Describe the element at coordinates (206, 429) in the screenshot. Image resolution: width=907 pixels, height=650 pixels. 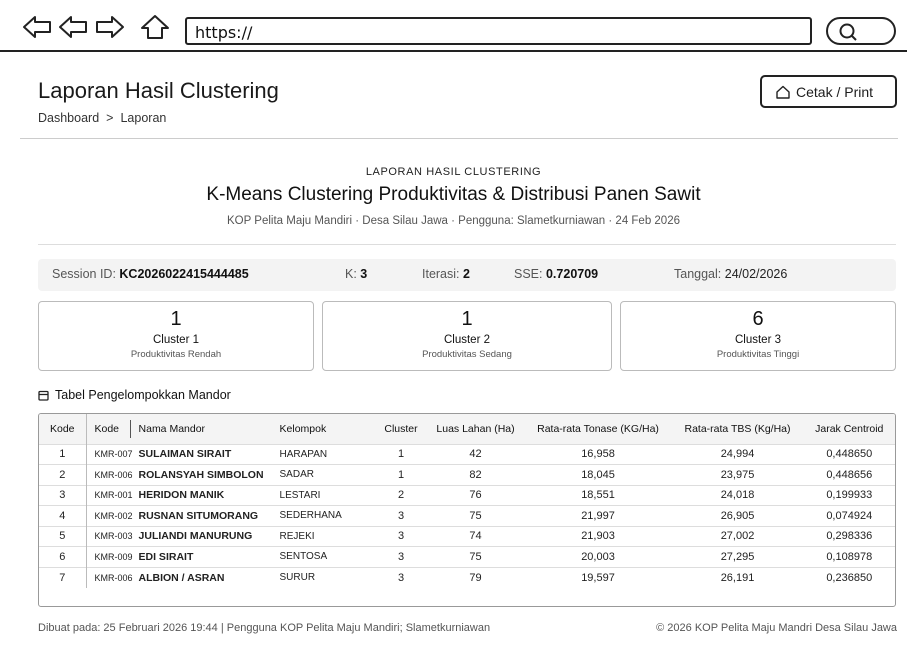
I see `col-header-nama: Nama Mandor` at that location.